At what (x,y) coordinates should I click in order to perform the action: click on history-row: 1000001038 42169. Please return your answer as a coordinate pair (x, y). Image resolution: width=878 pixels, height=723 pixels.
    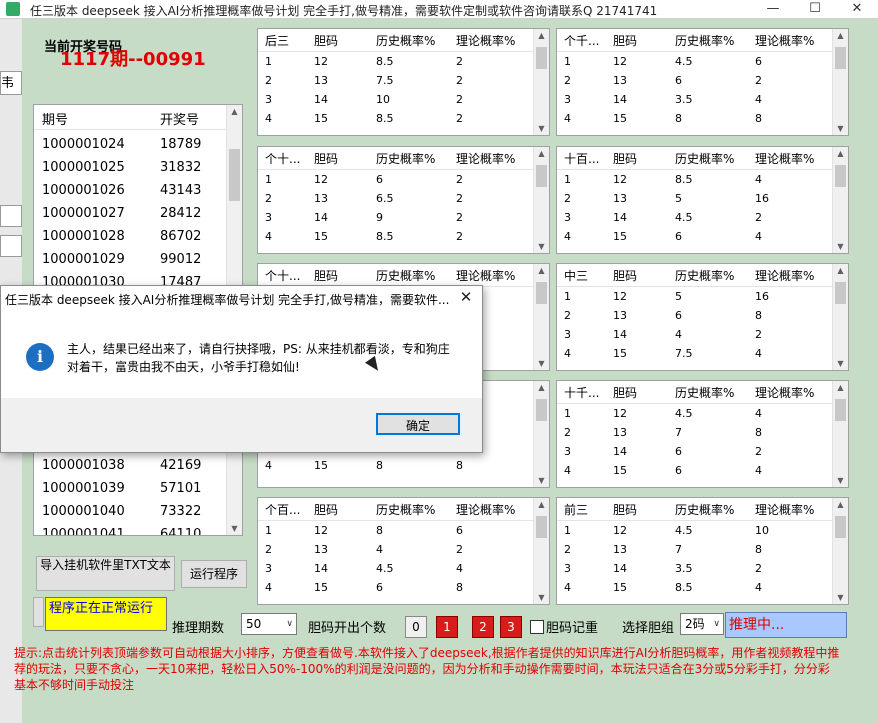
    Looking at the image, I should click on (121, 465).